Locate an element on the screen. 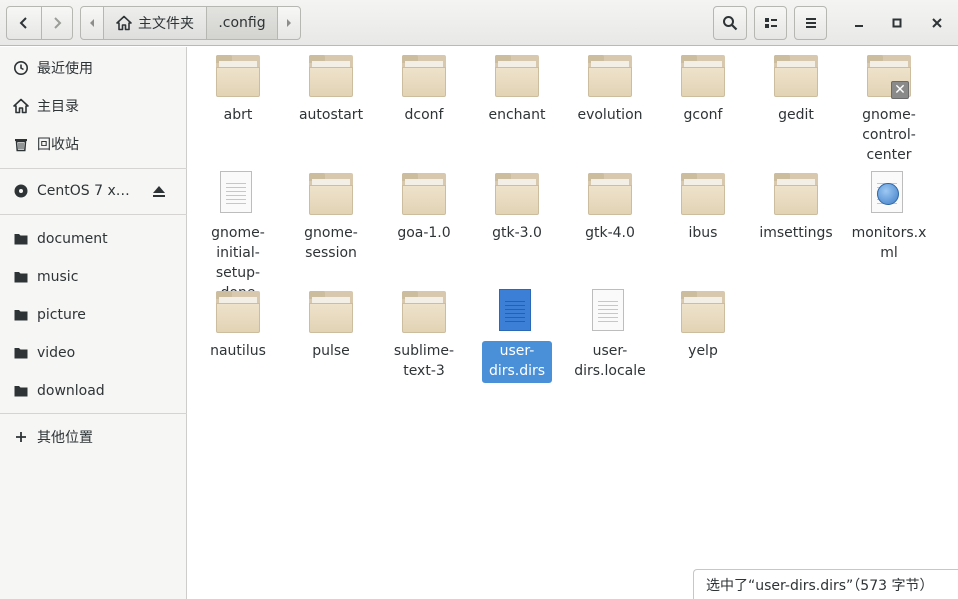 The image size is (958, 599). file-name: abrt is located at coordinates (238, 115).